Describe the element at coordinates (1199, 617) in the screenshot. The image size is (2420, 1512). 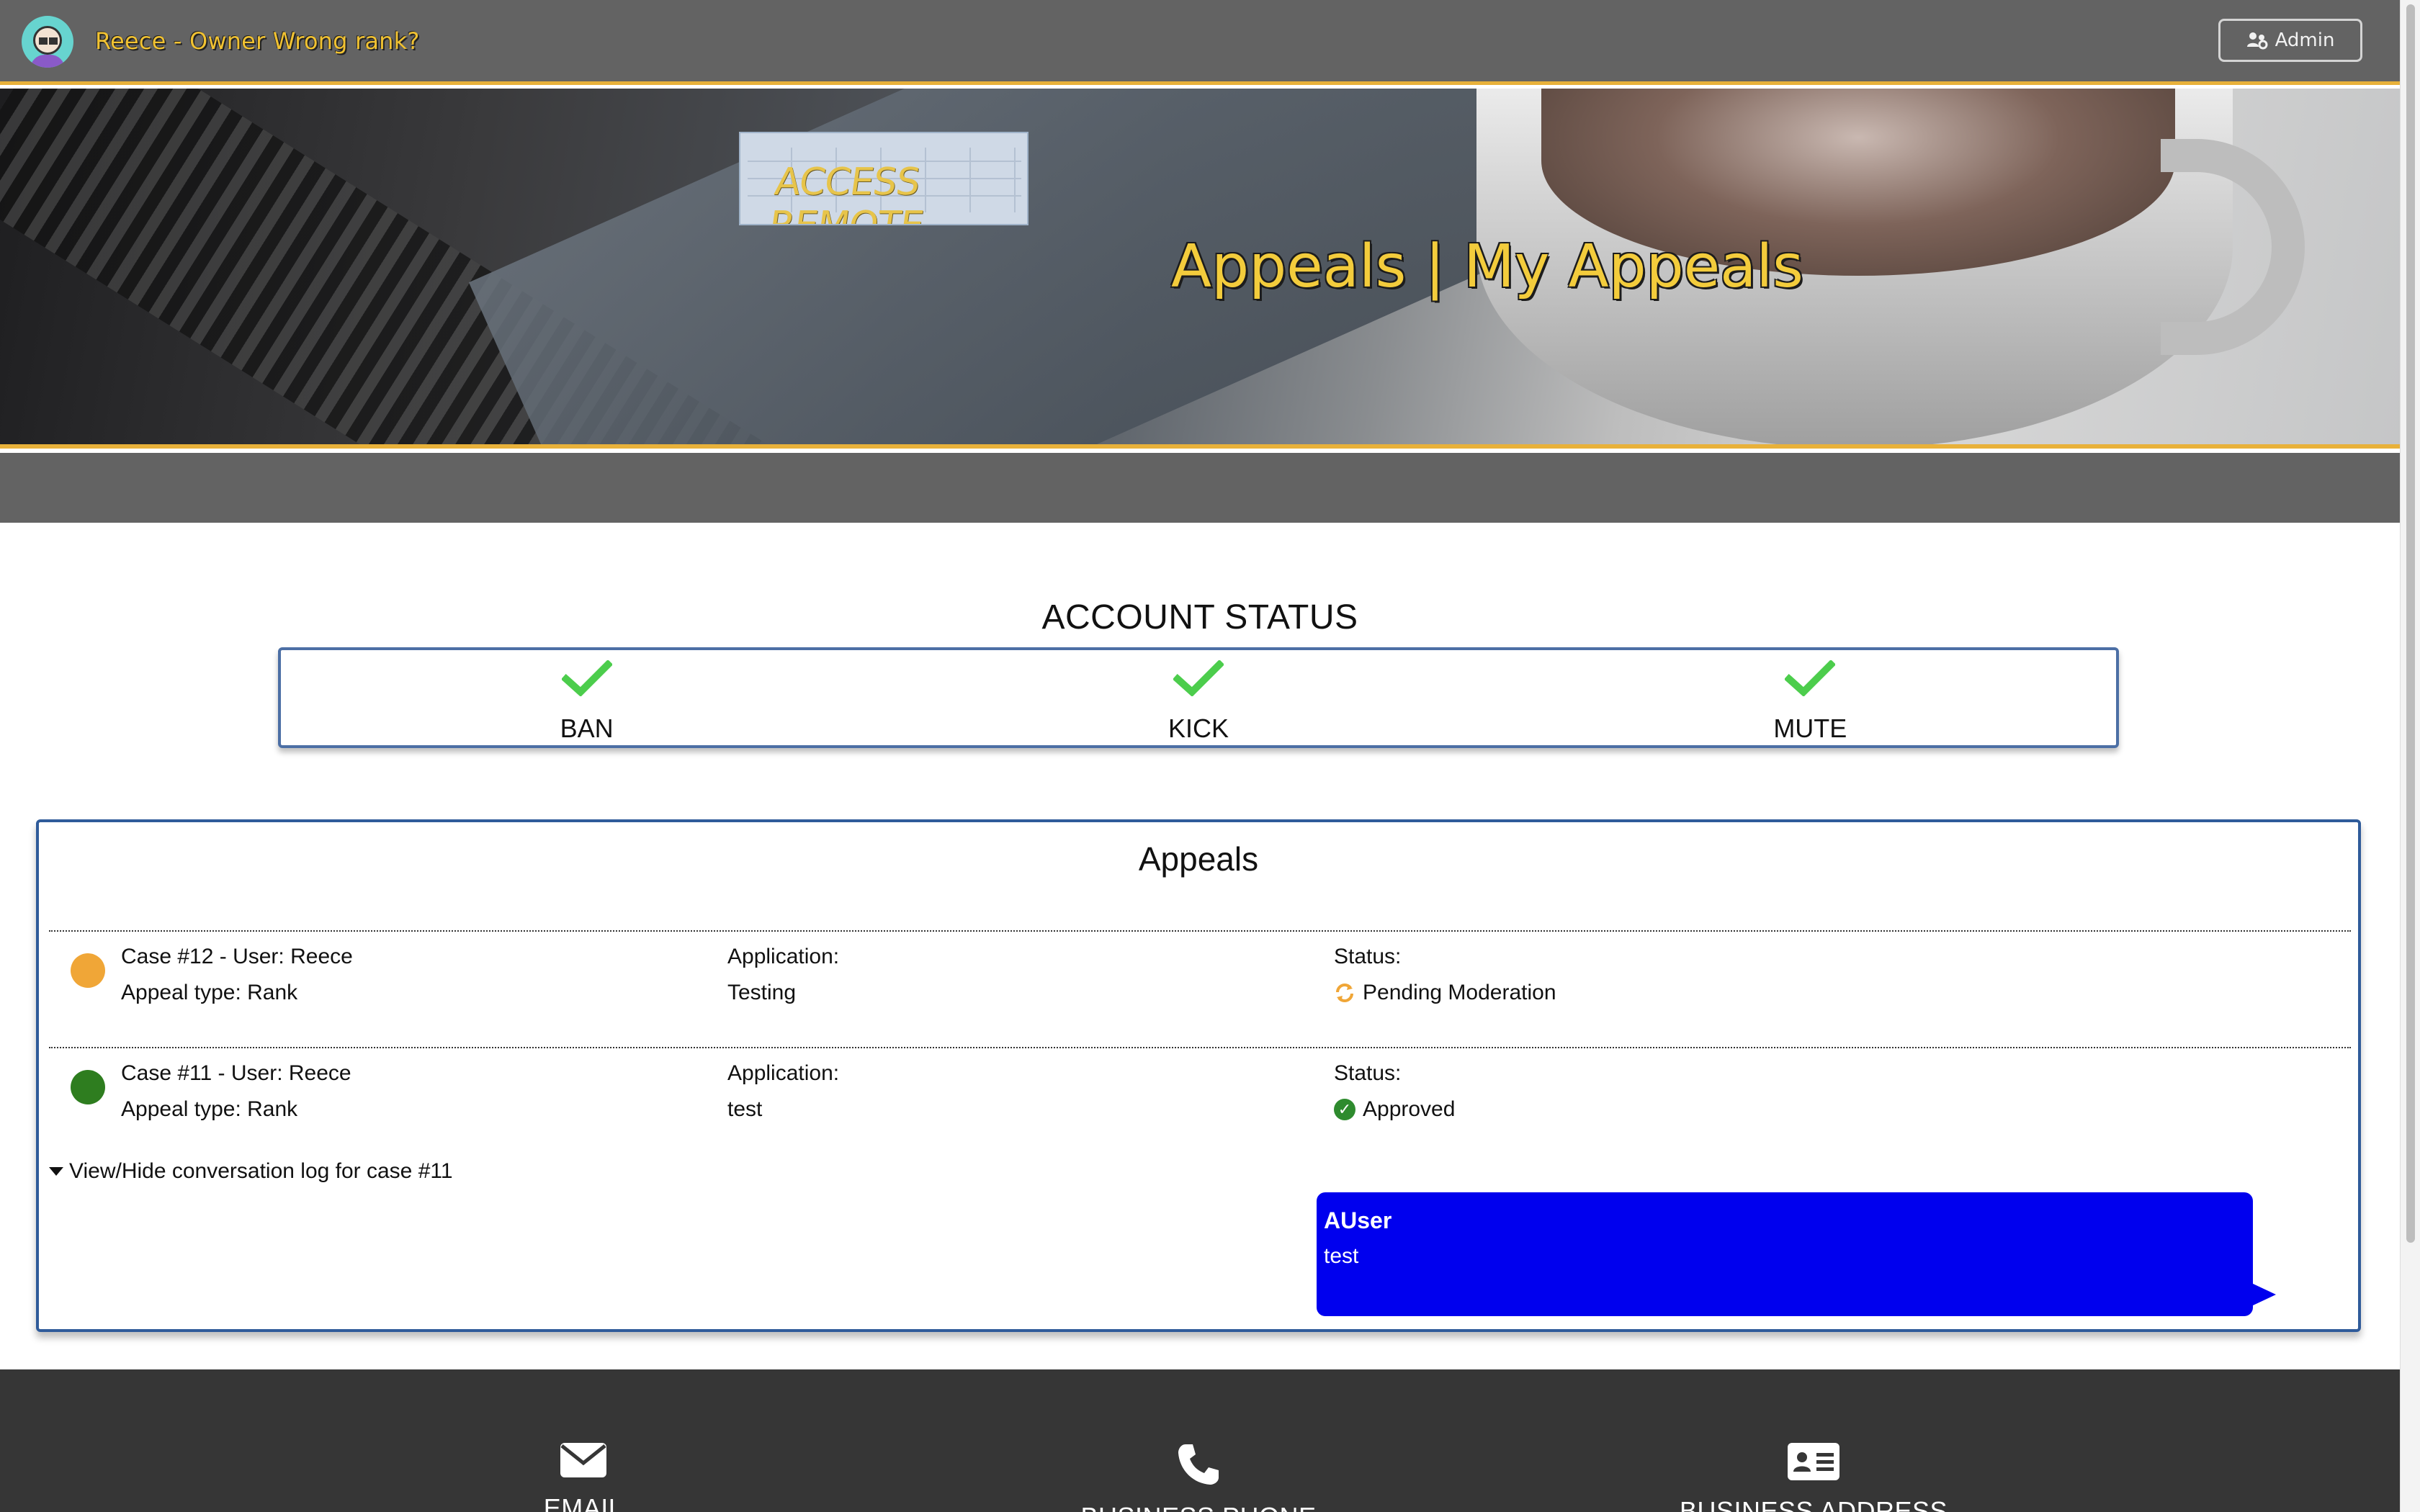
I see `account-status-heading: ACCOUNT STATUS` at that location.